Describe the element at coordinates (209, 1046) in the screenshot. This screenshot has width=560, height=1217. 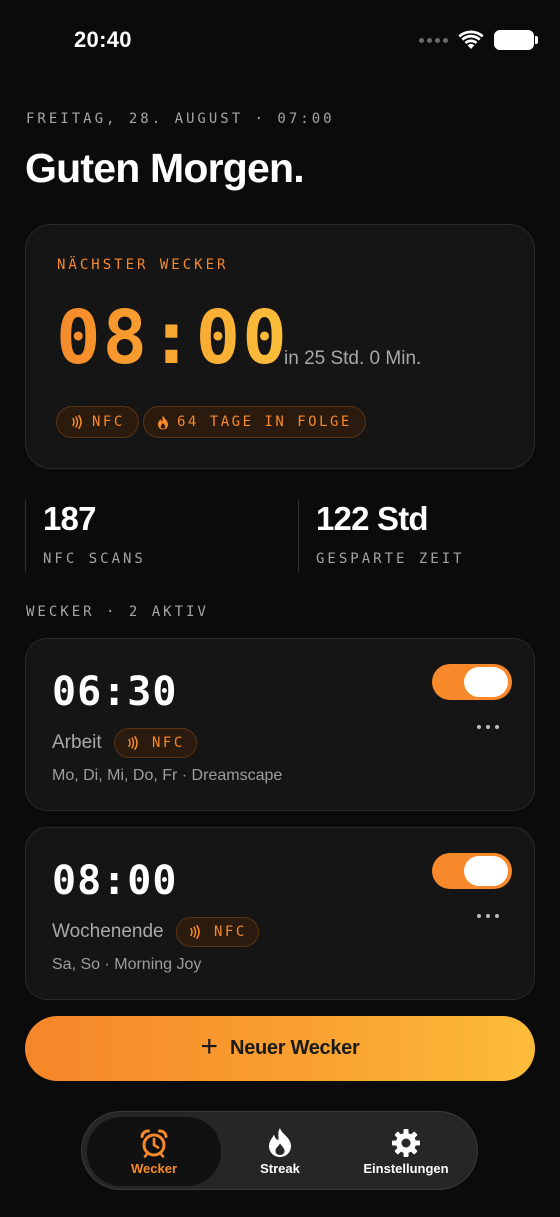
I see `plus-icon: +` at that location.